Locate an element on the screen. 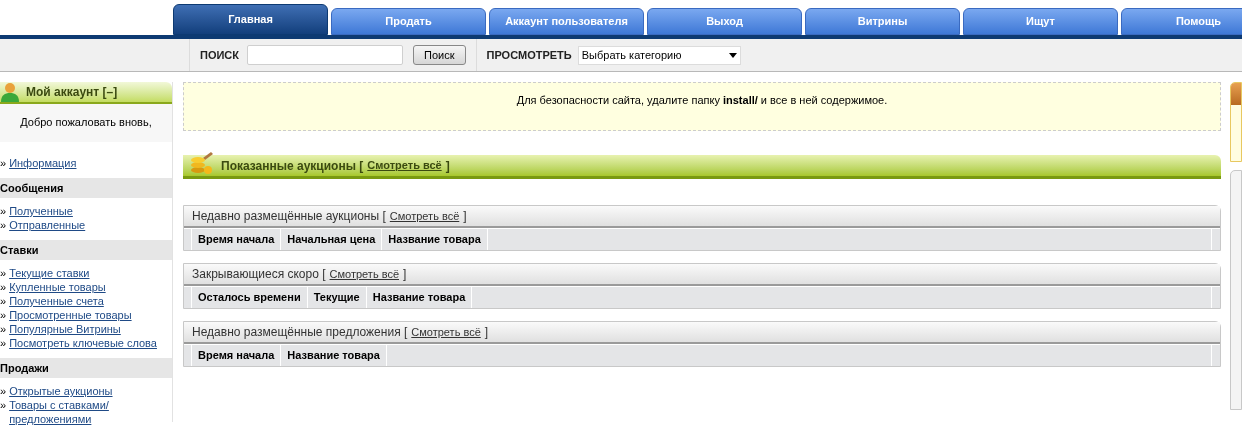 This screenshot has height=426, width=1242. sidebar-title: Мой аккаунт [–] is located at coordinates (72, 92).